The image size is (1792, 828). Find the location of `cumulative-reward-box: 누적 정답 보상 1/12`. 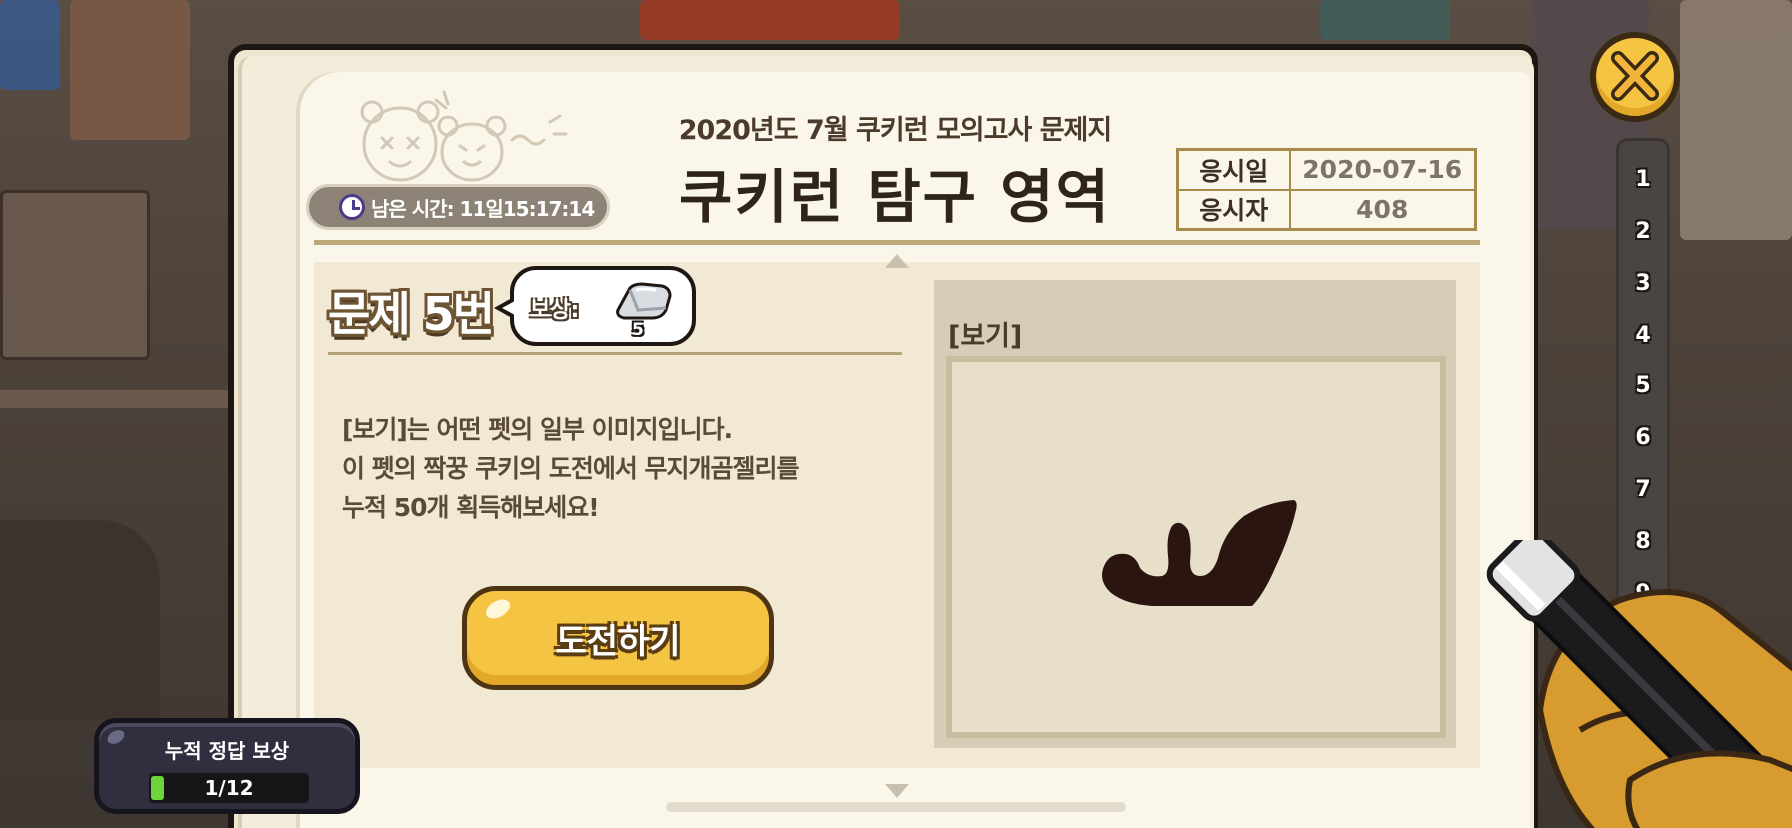

cumulative-reward-box: 누적 정답 보상 1/12 is located at coordinates (227, 766).